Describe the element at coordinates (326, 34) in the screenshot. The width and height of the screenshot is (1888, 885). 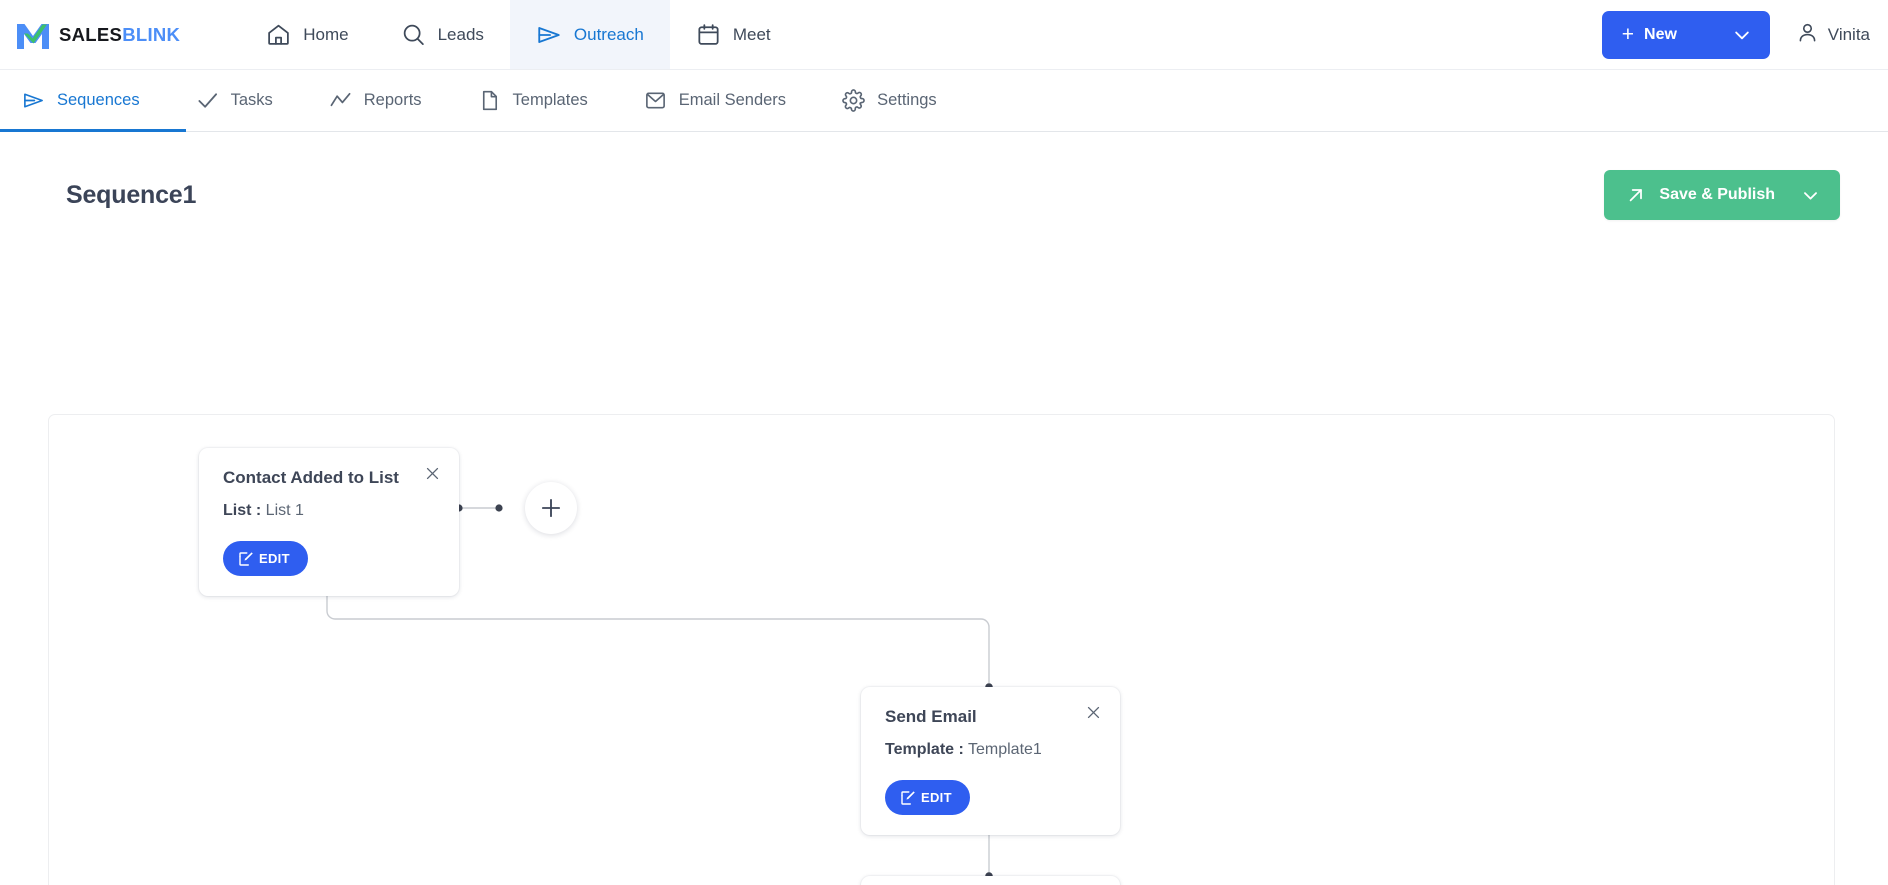
I see `nav-label-home: Home` at that location.